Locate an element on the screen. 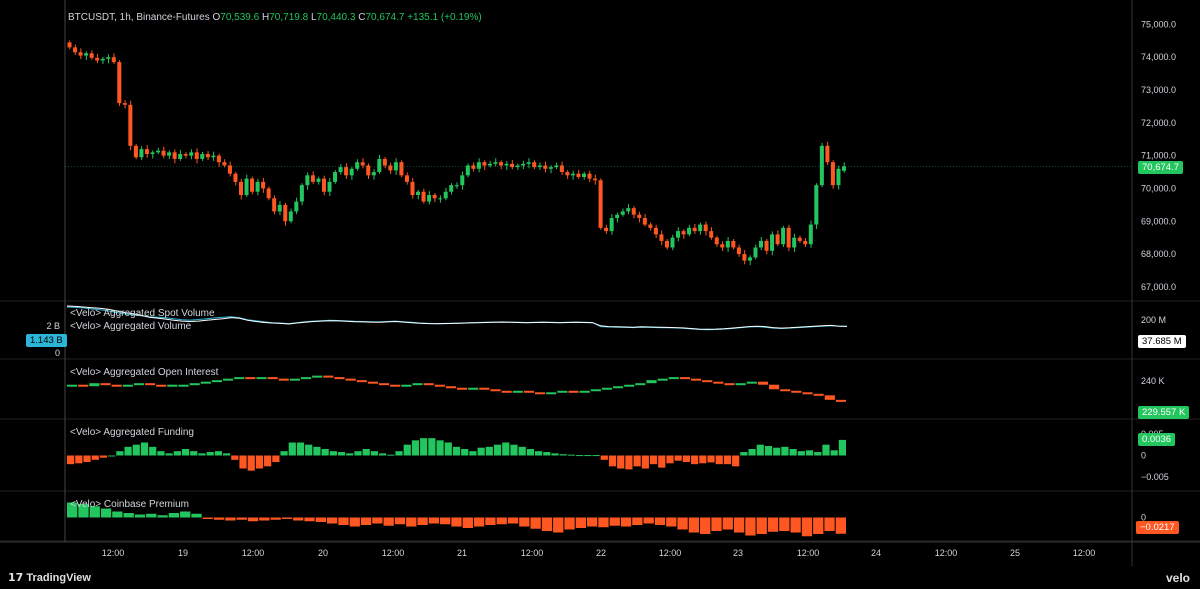  open-interest-label: <Velo> Aggregated Open Interest is located at coordinates (144, 372).